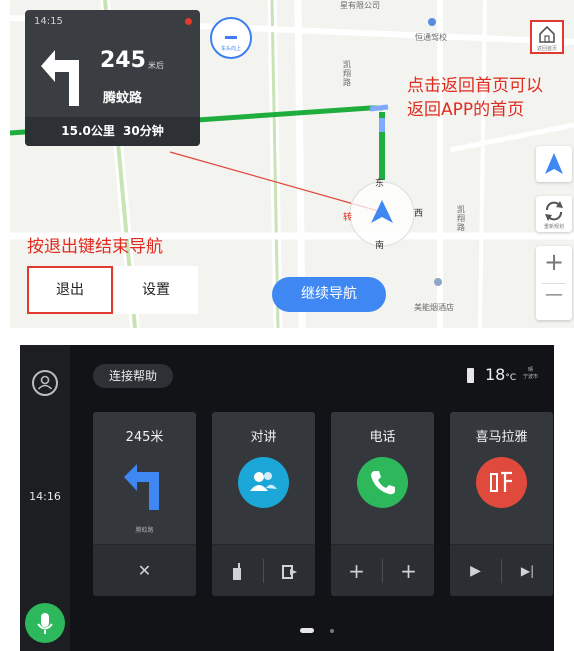 The height and width of the screenshot is (651, 574). I want to click on reroute-label: 重新规划, so click(553, 227).